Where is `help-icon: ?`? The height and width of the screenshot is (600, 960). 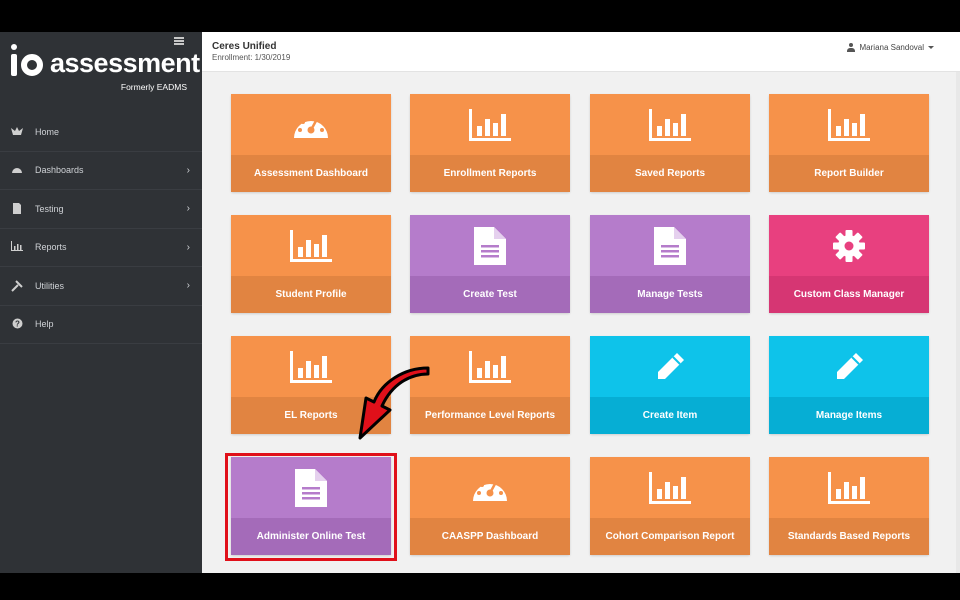 help-icon: ? is located at coordinates (17, 324).